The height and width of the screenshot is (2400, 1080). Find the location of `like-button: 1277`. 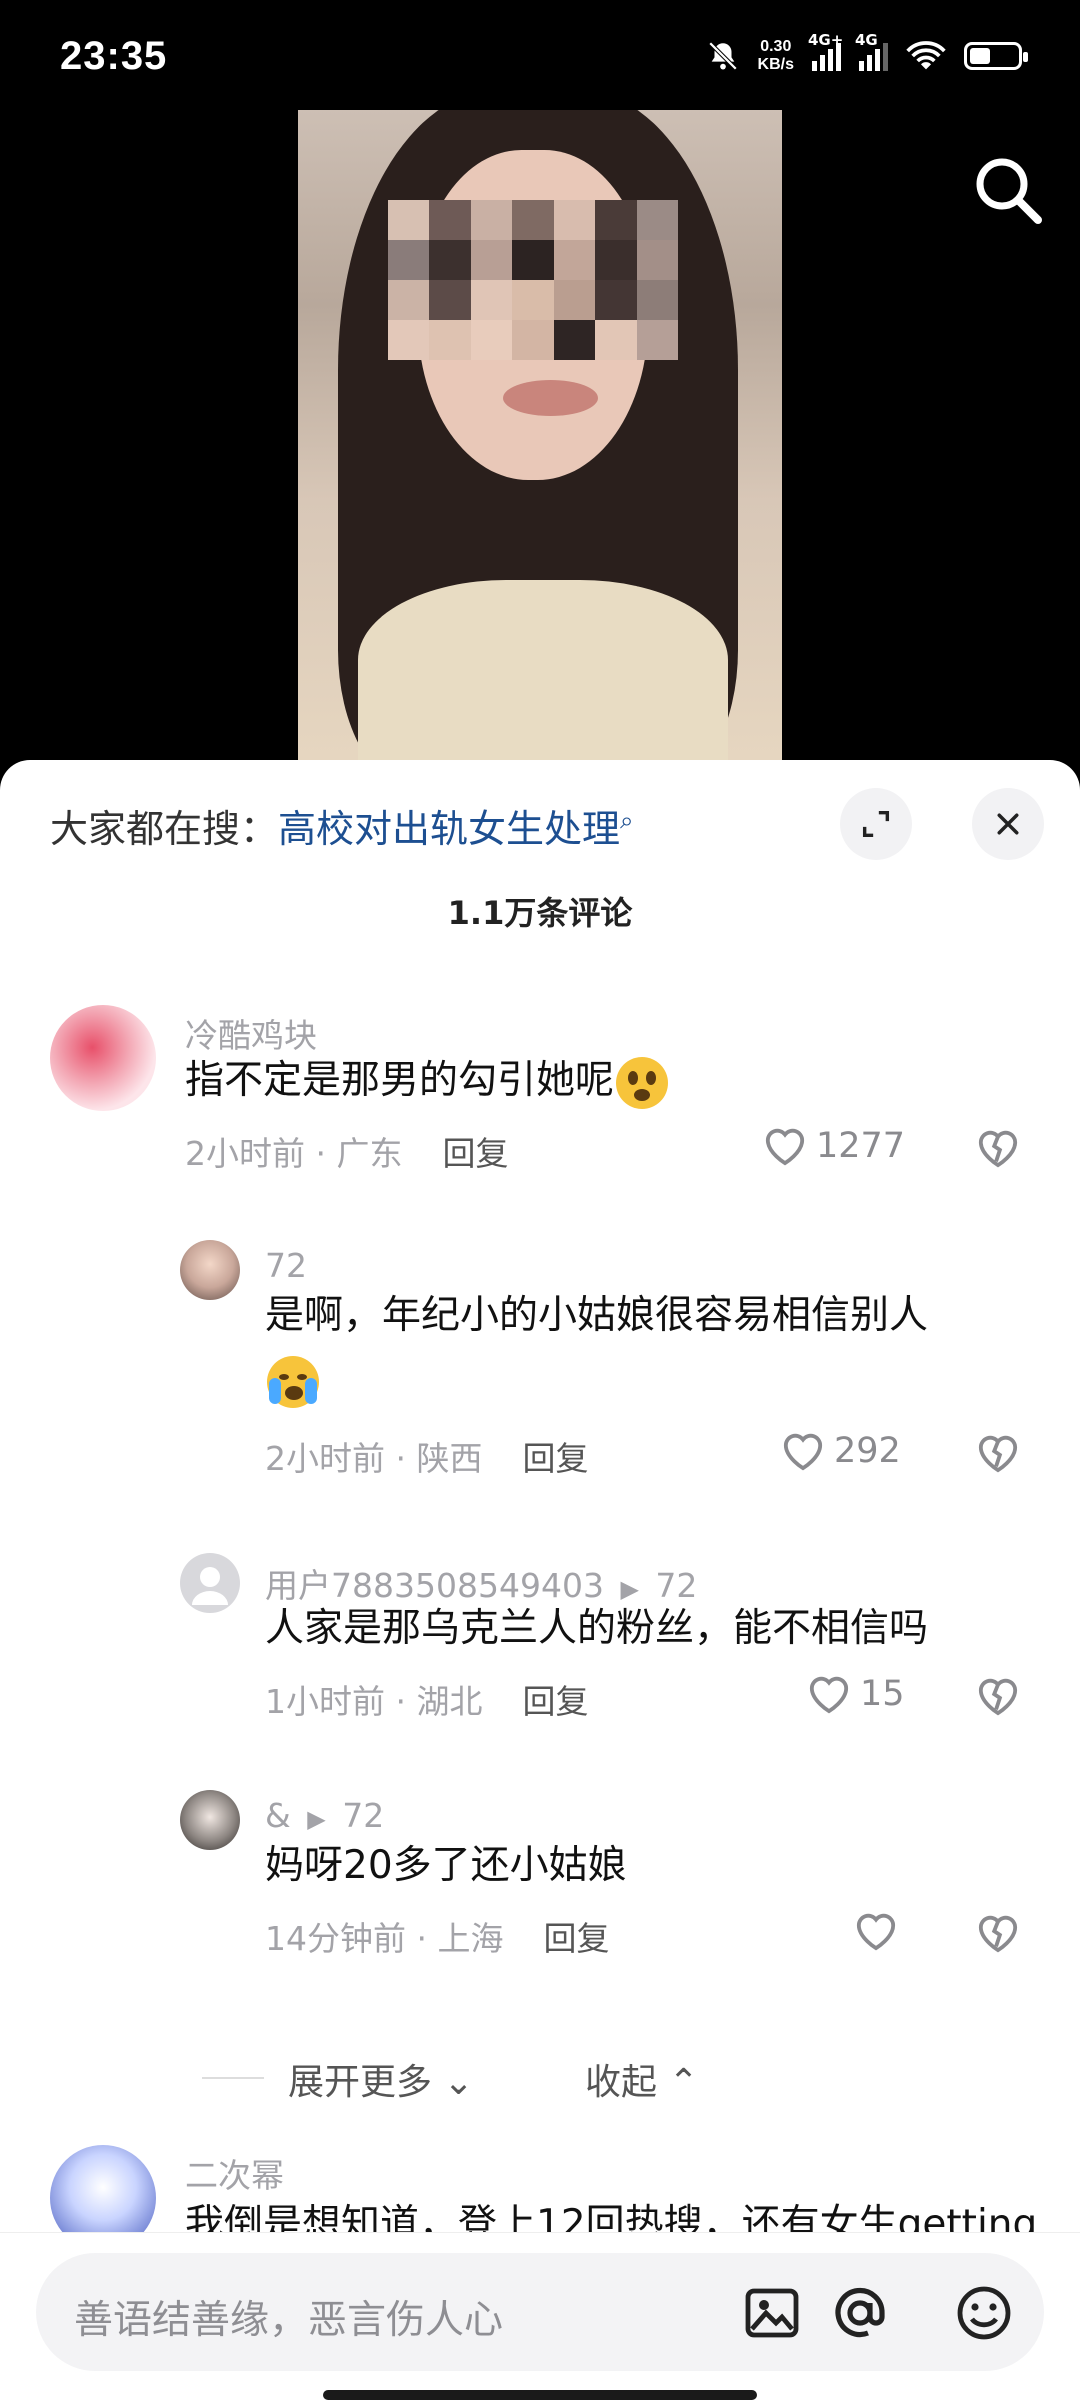

like-button: 1277 is located at coordinates (833, 1146).